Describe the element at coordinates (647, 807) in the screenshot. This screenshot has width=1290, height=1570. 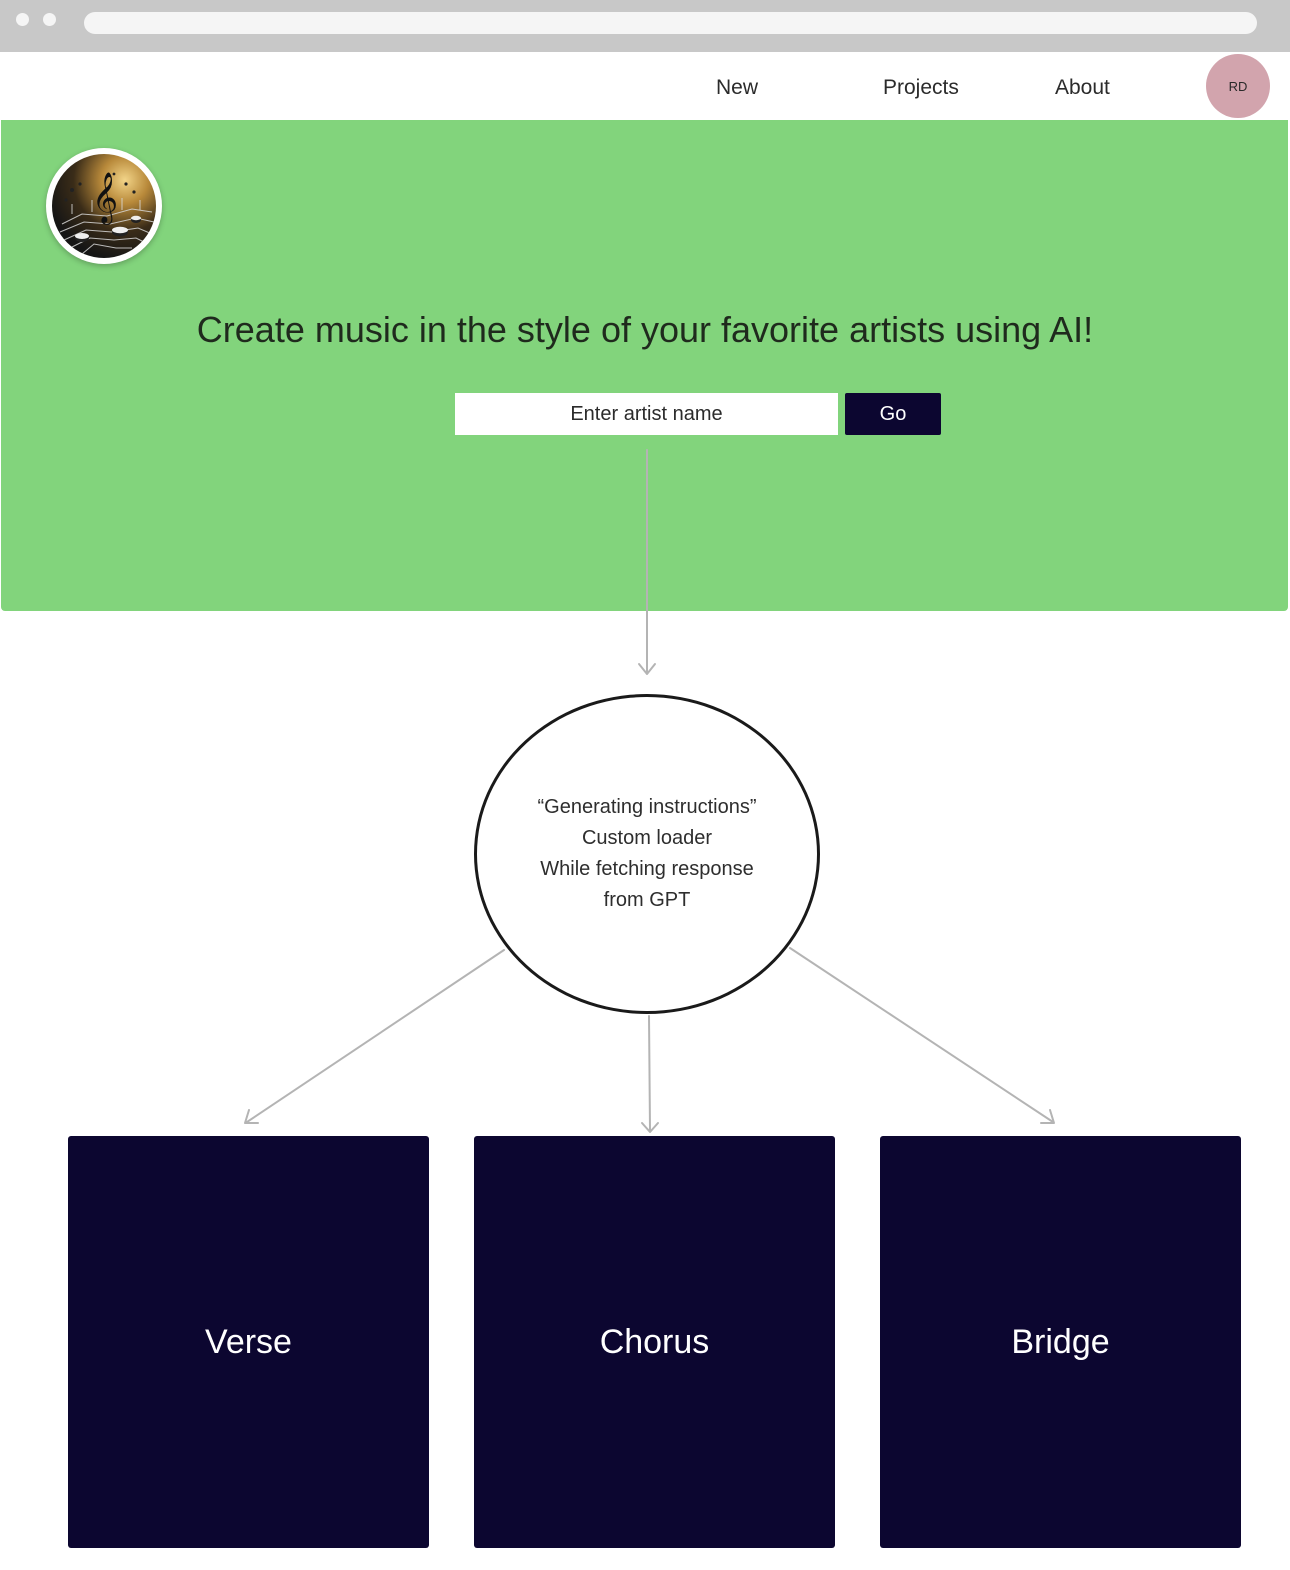
I see `loader-text-line: “Generating instructions”` at that location.